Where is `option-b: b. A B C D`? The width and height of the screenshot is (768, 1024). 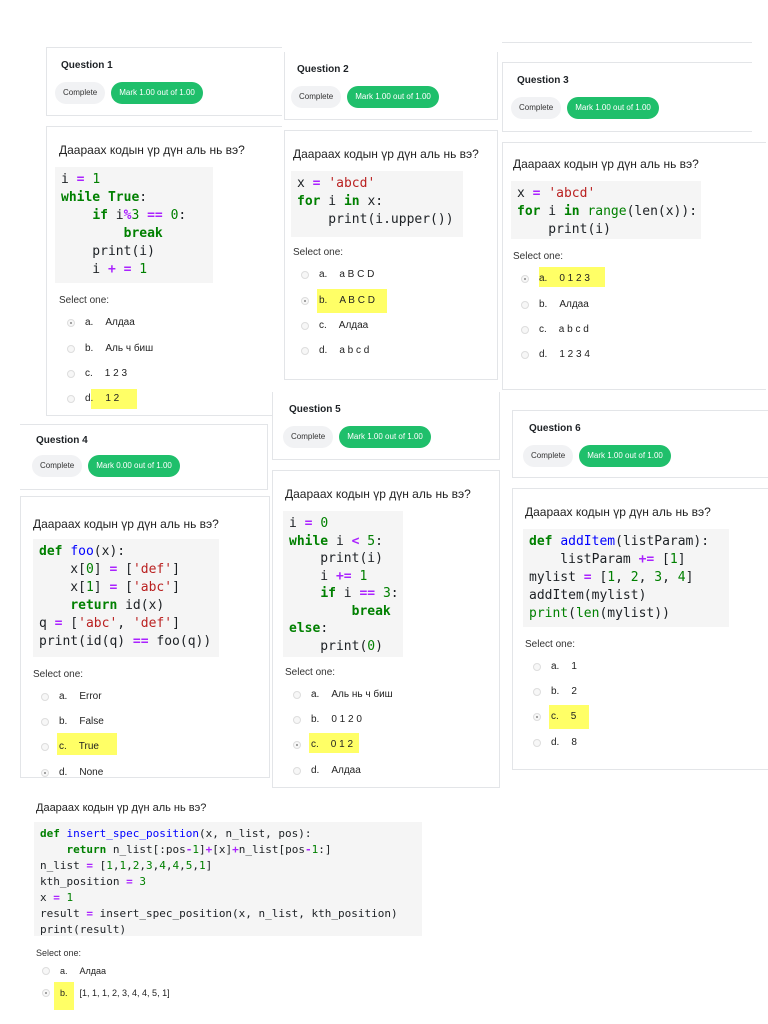 option-b: b. A B C D is located at coordinates (338, 300).